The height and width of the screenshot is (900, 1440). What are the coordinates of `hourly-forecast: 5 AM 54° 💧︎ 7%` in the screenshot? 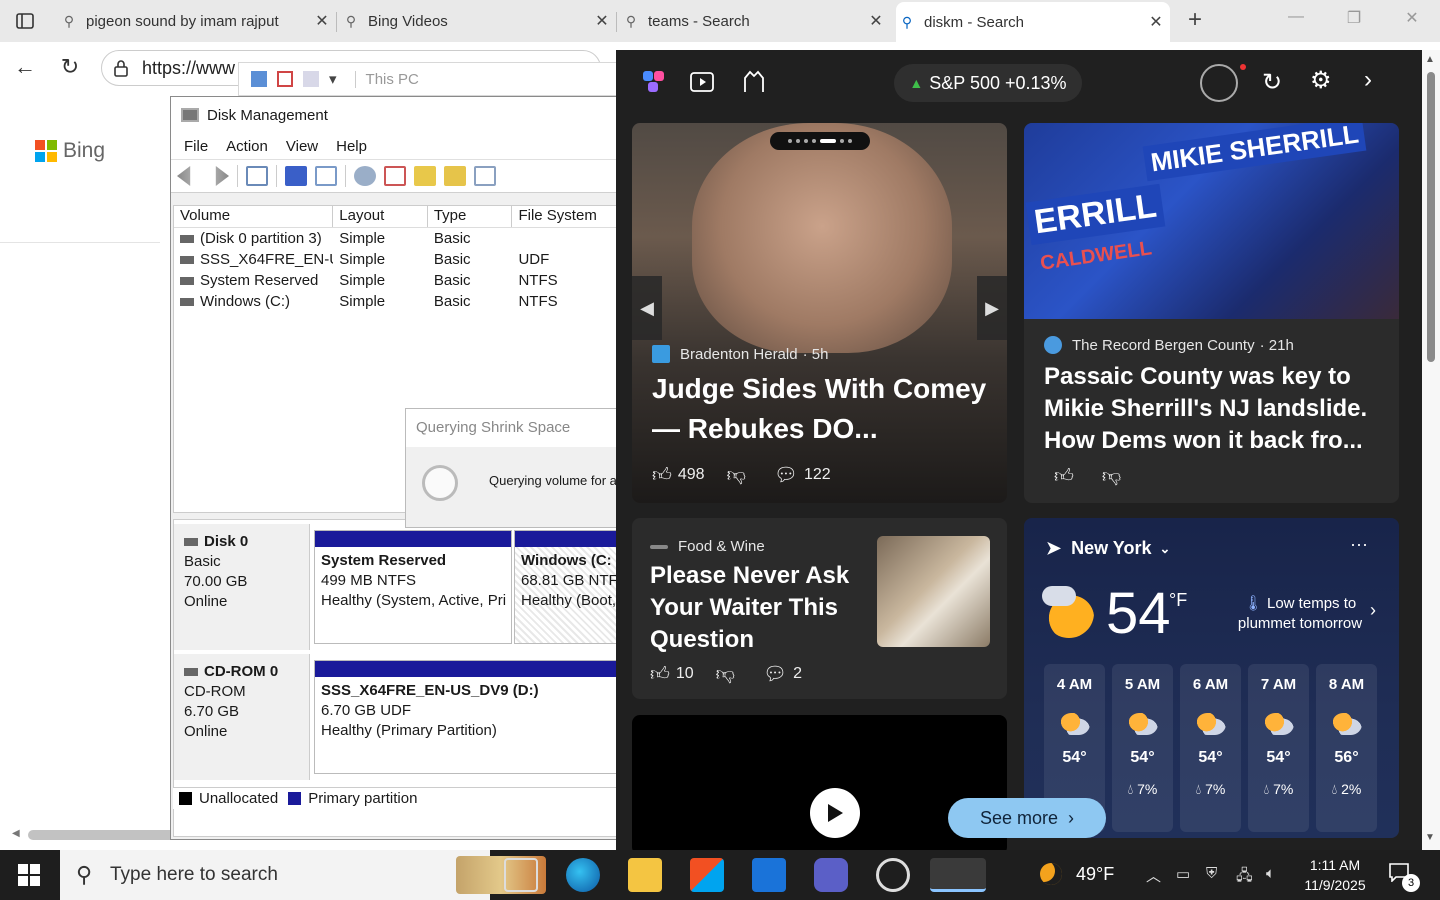 It's located at (1142, 748).